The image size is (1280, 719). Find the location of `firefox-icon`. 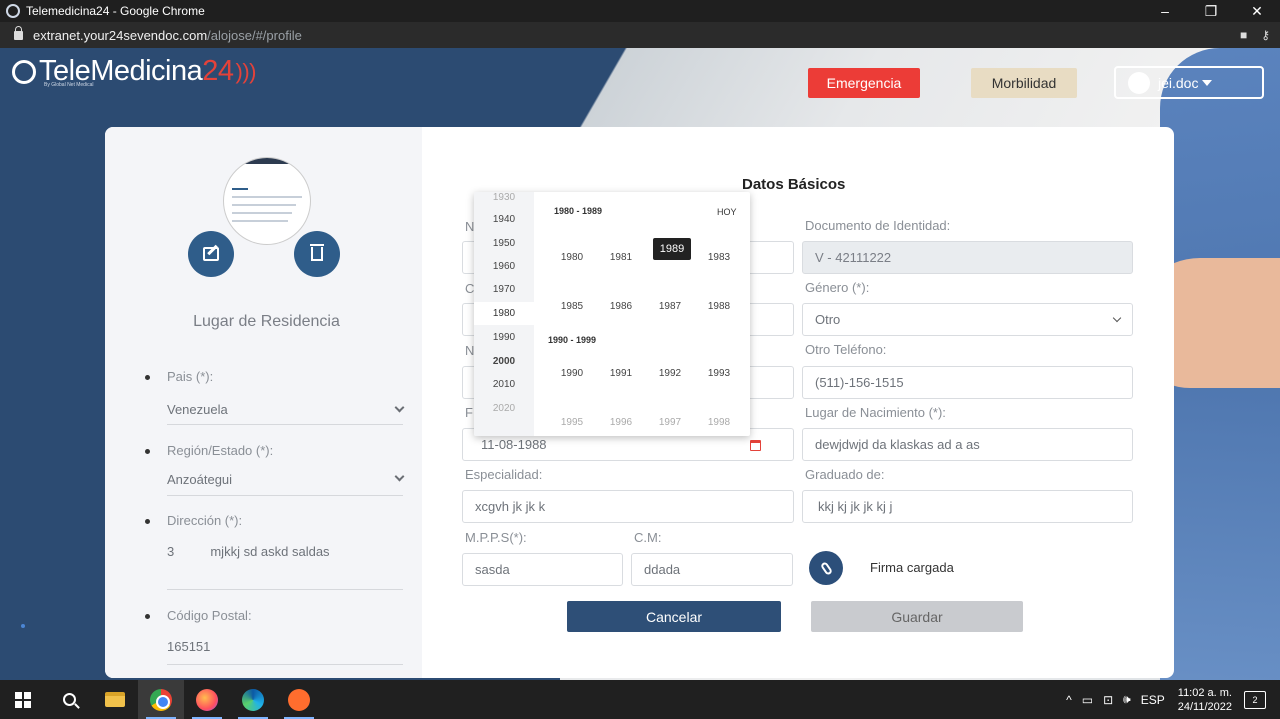

firefox-icon is located at coordinates (207, 699).